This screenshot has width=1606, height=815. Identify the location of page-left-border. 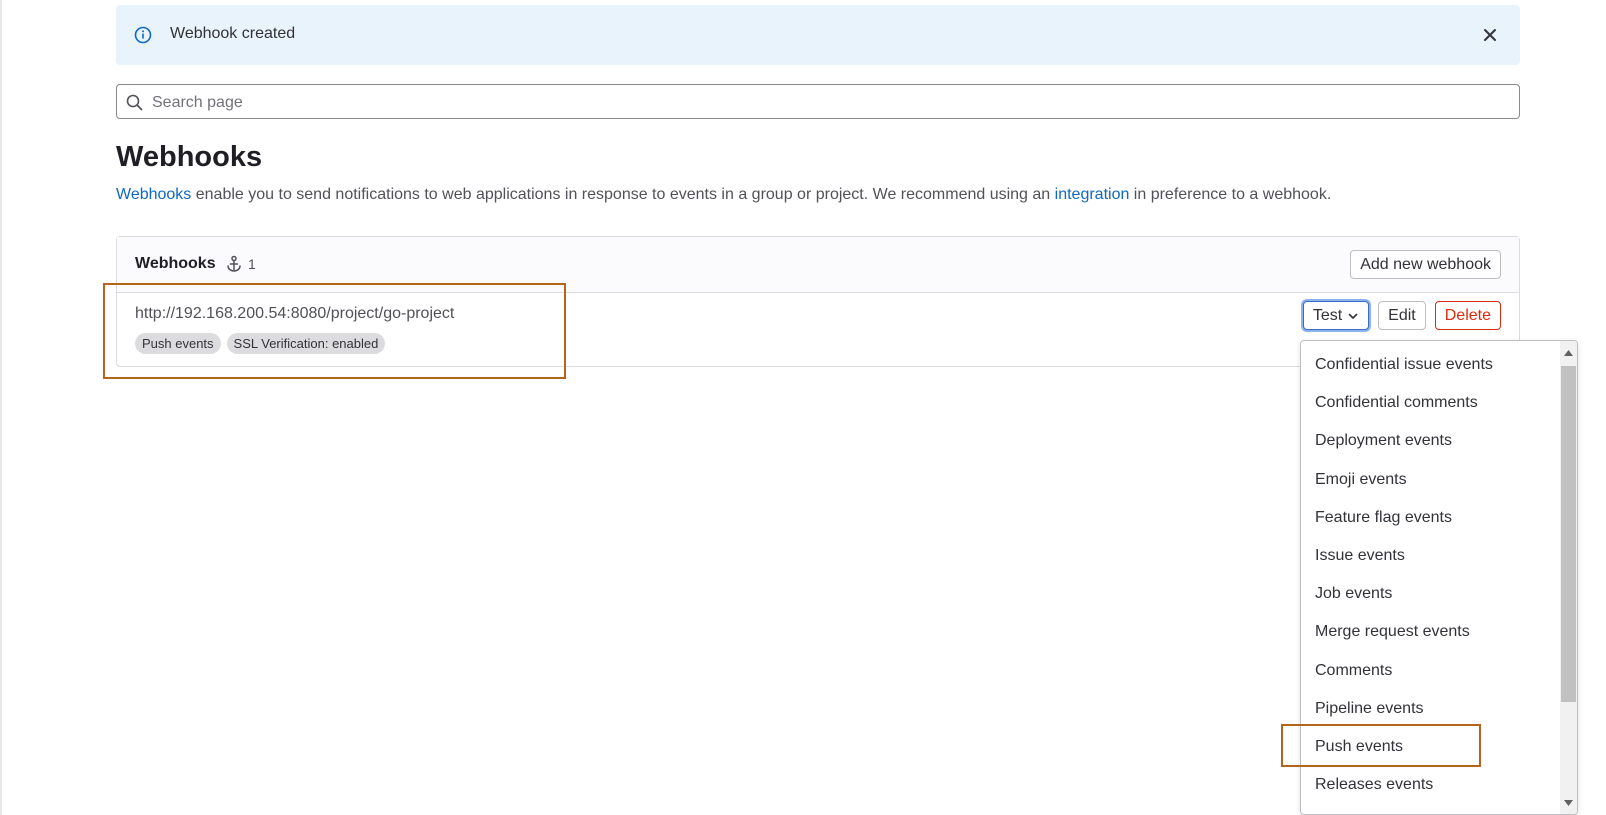
(1, 407).